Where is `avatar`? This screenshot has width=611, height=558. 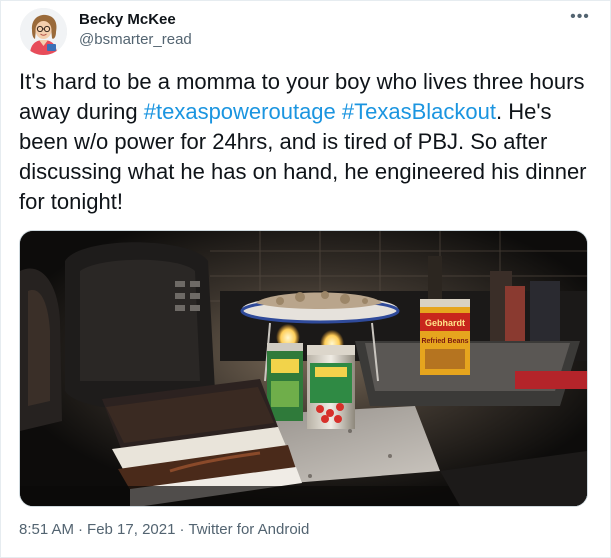 avatar is located at coordinates (43, 31).